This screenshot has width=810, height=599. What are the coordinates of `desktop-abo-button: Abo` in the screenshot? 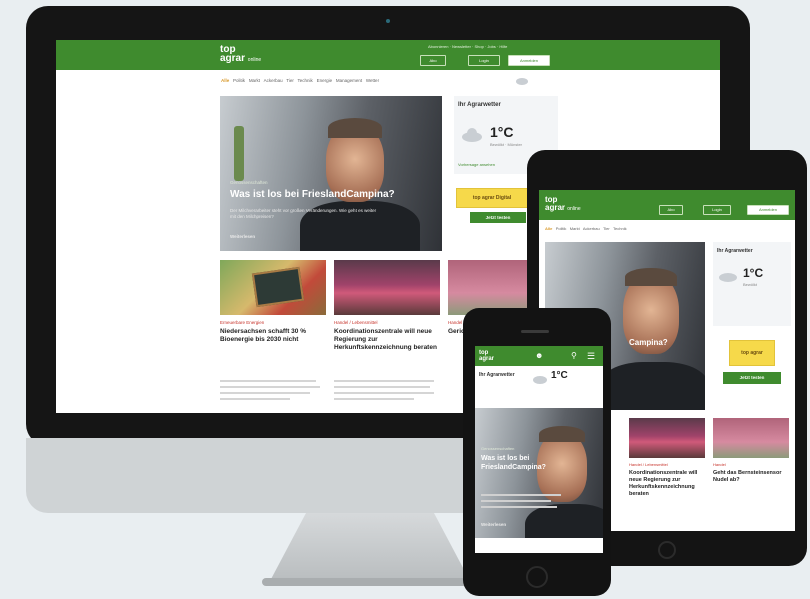 It's located at (433, 60).